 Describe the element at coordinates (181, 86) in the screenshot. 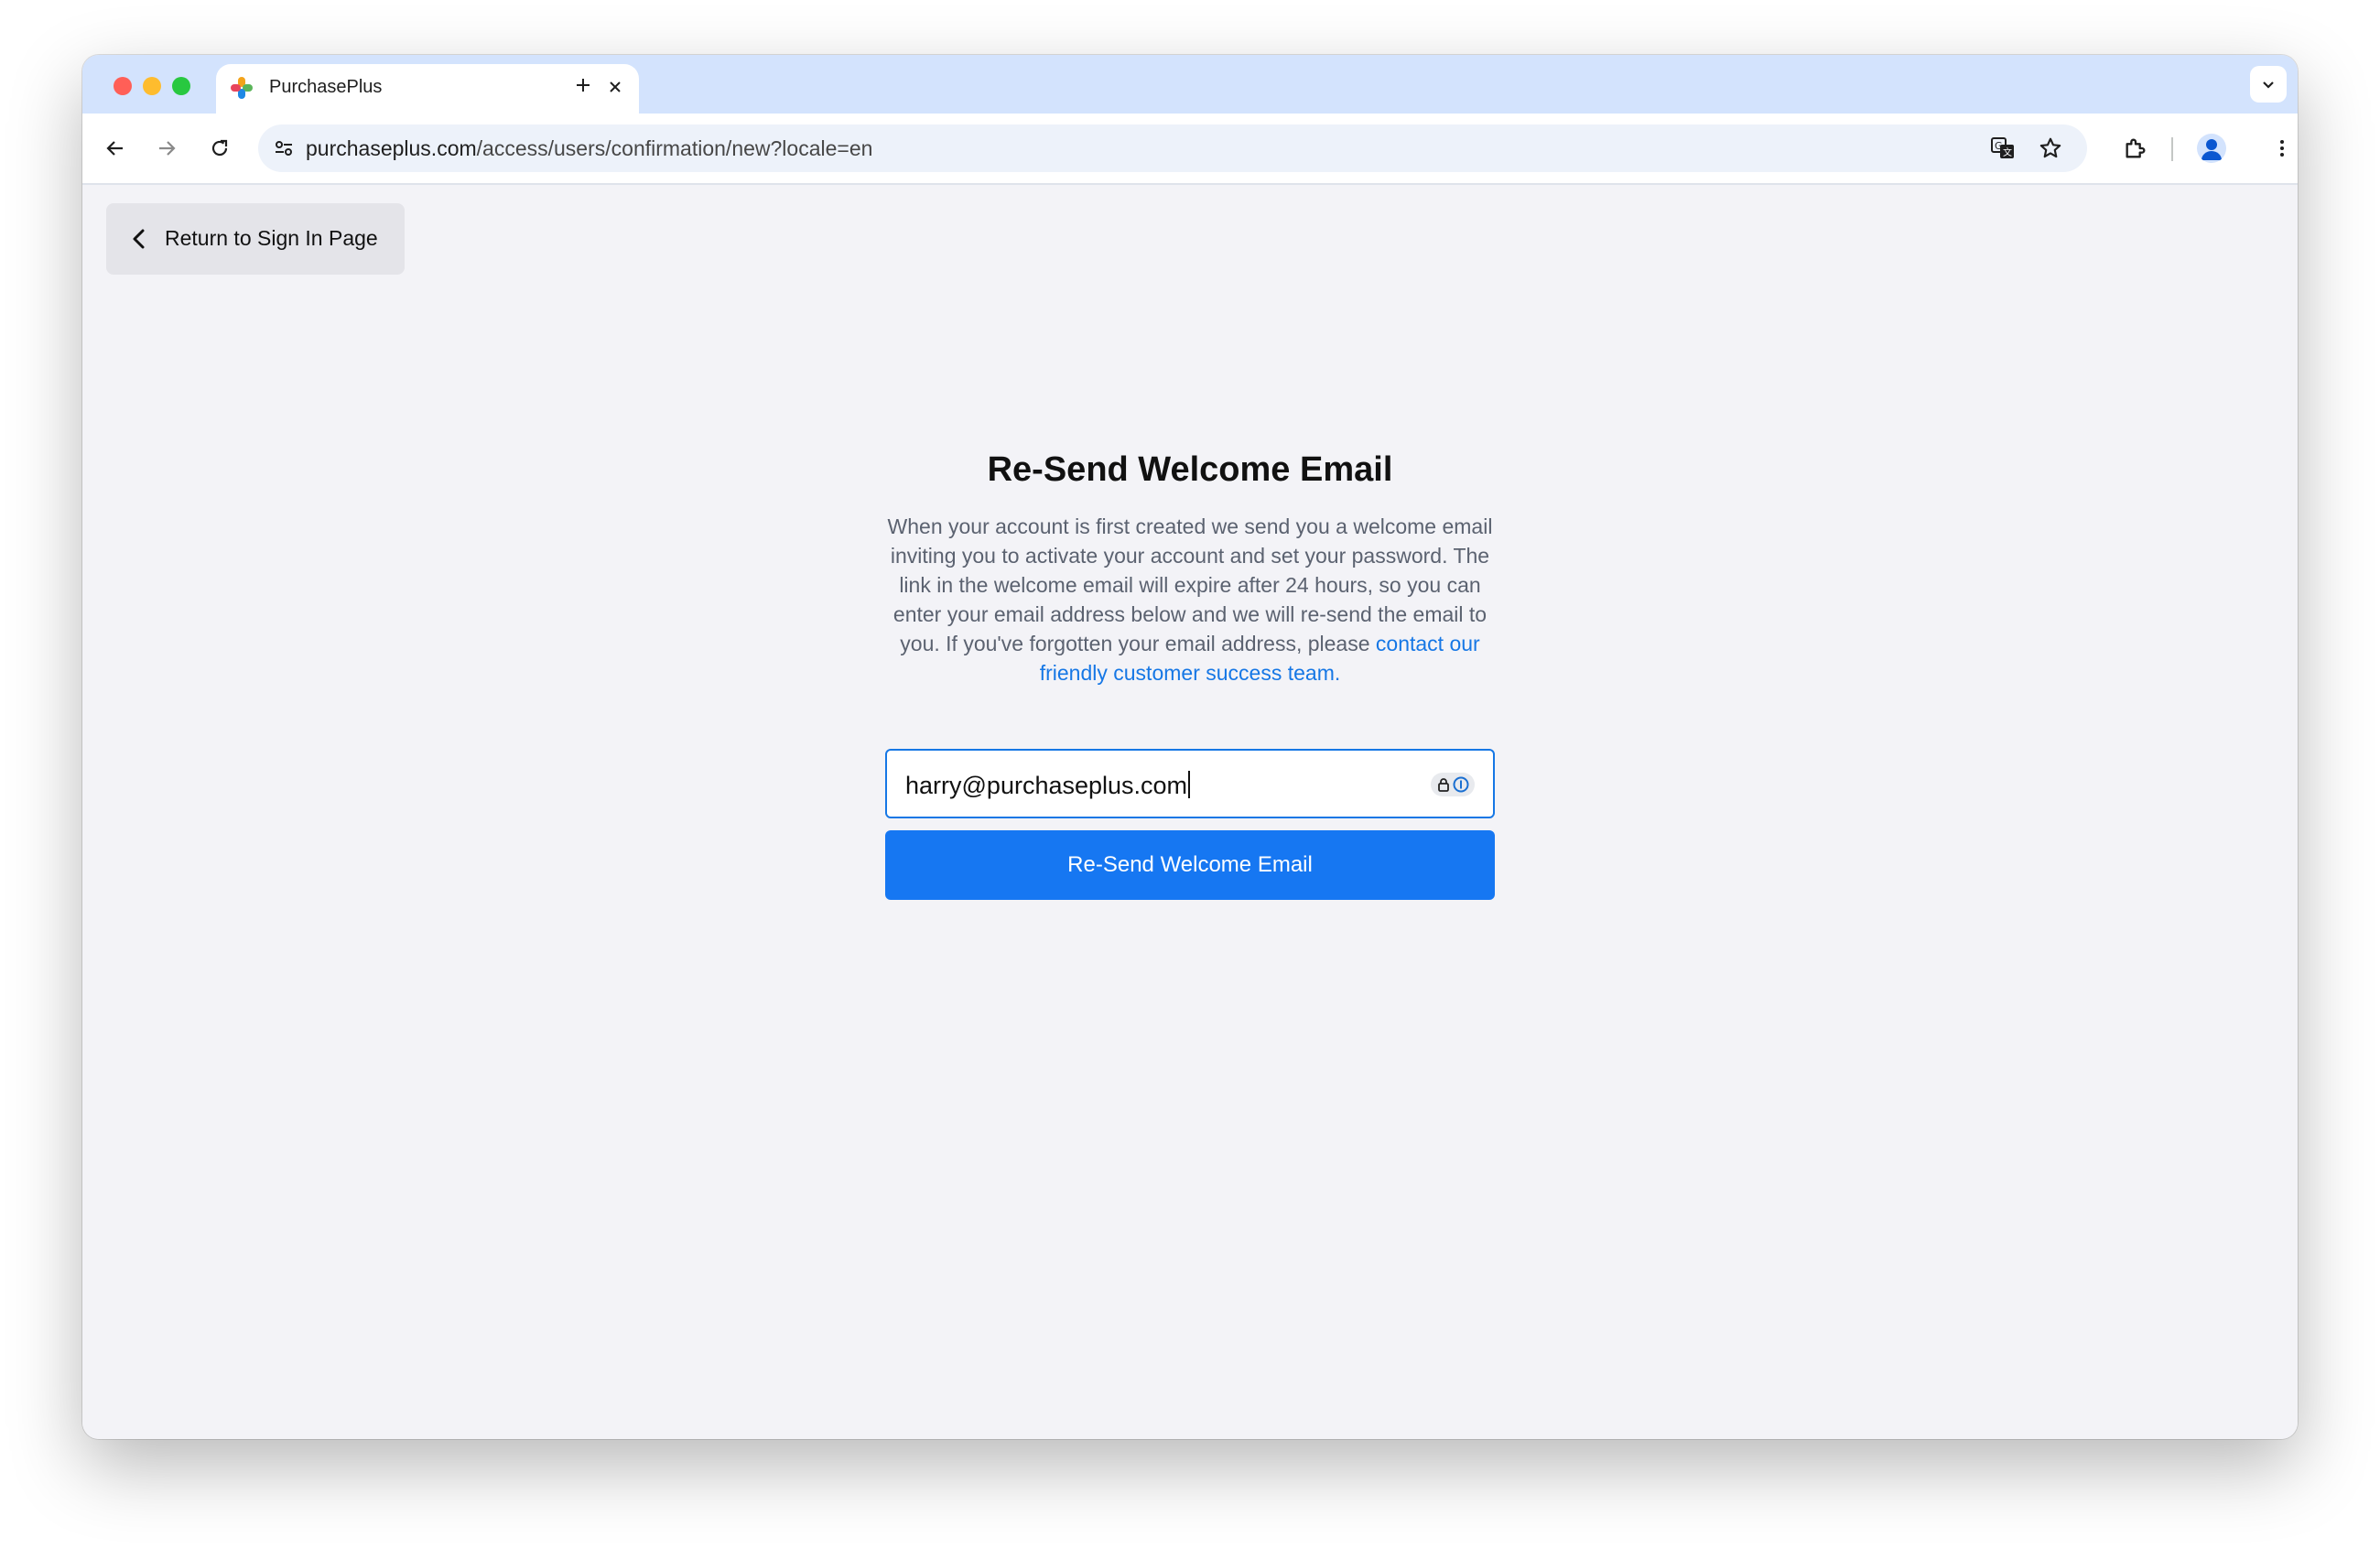

I see `zoom-window-button` at that location.